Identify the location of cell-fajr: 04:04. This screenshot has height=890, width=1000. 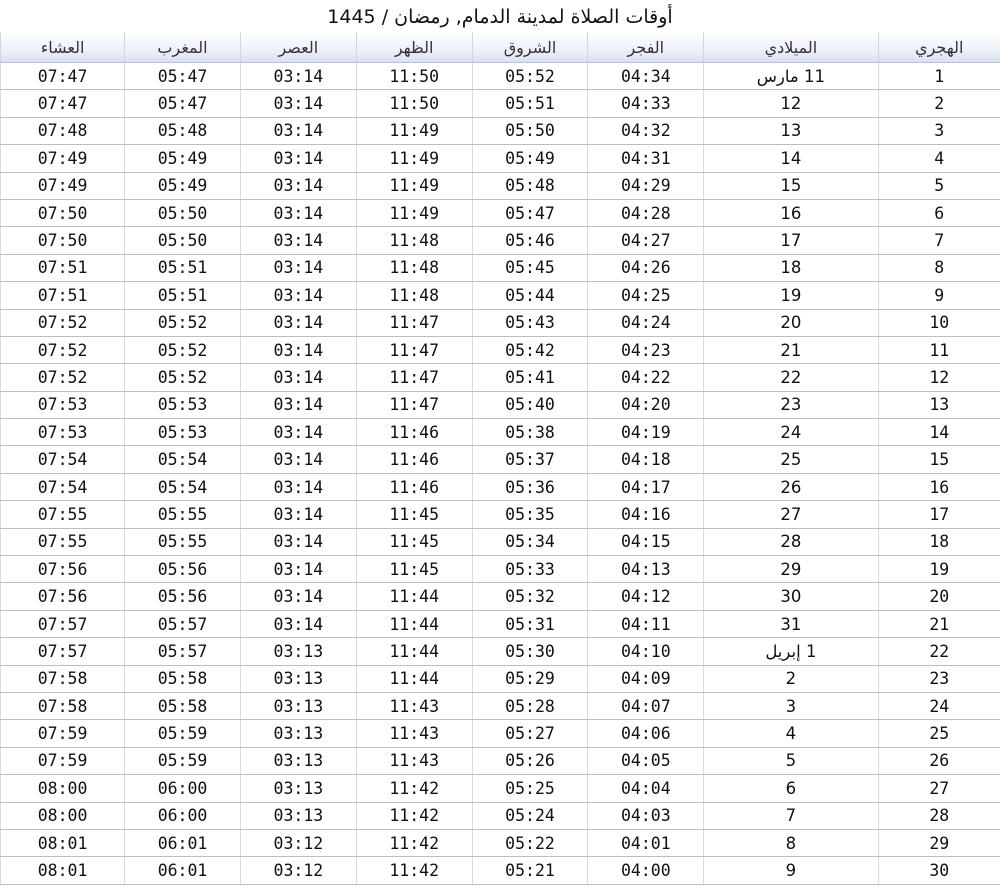
(645, 788).